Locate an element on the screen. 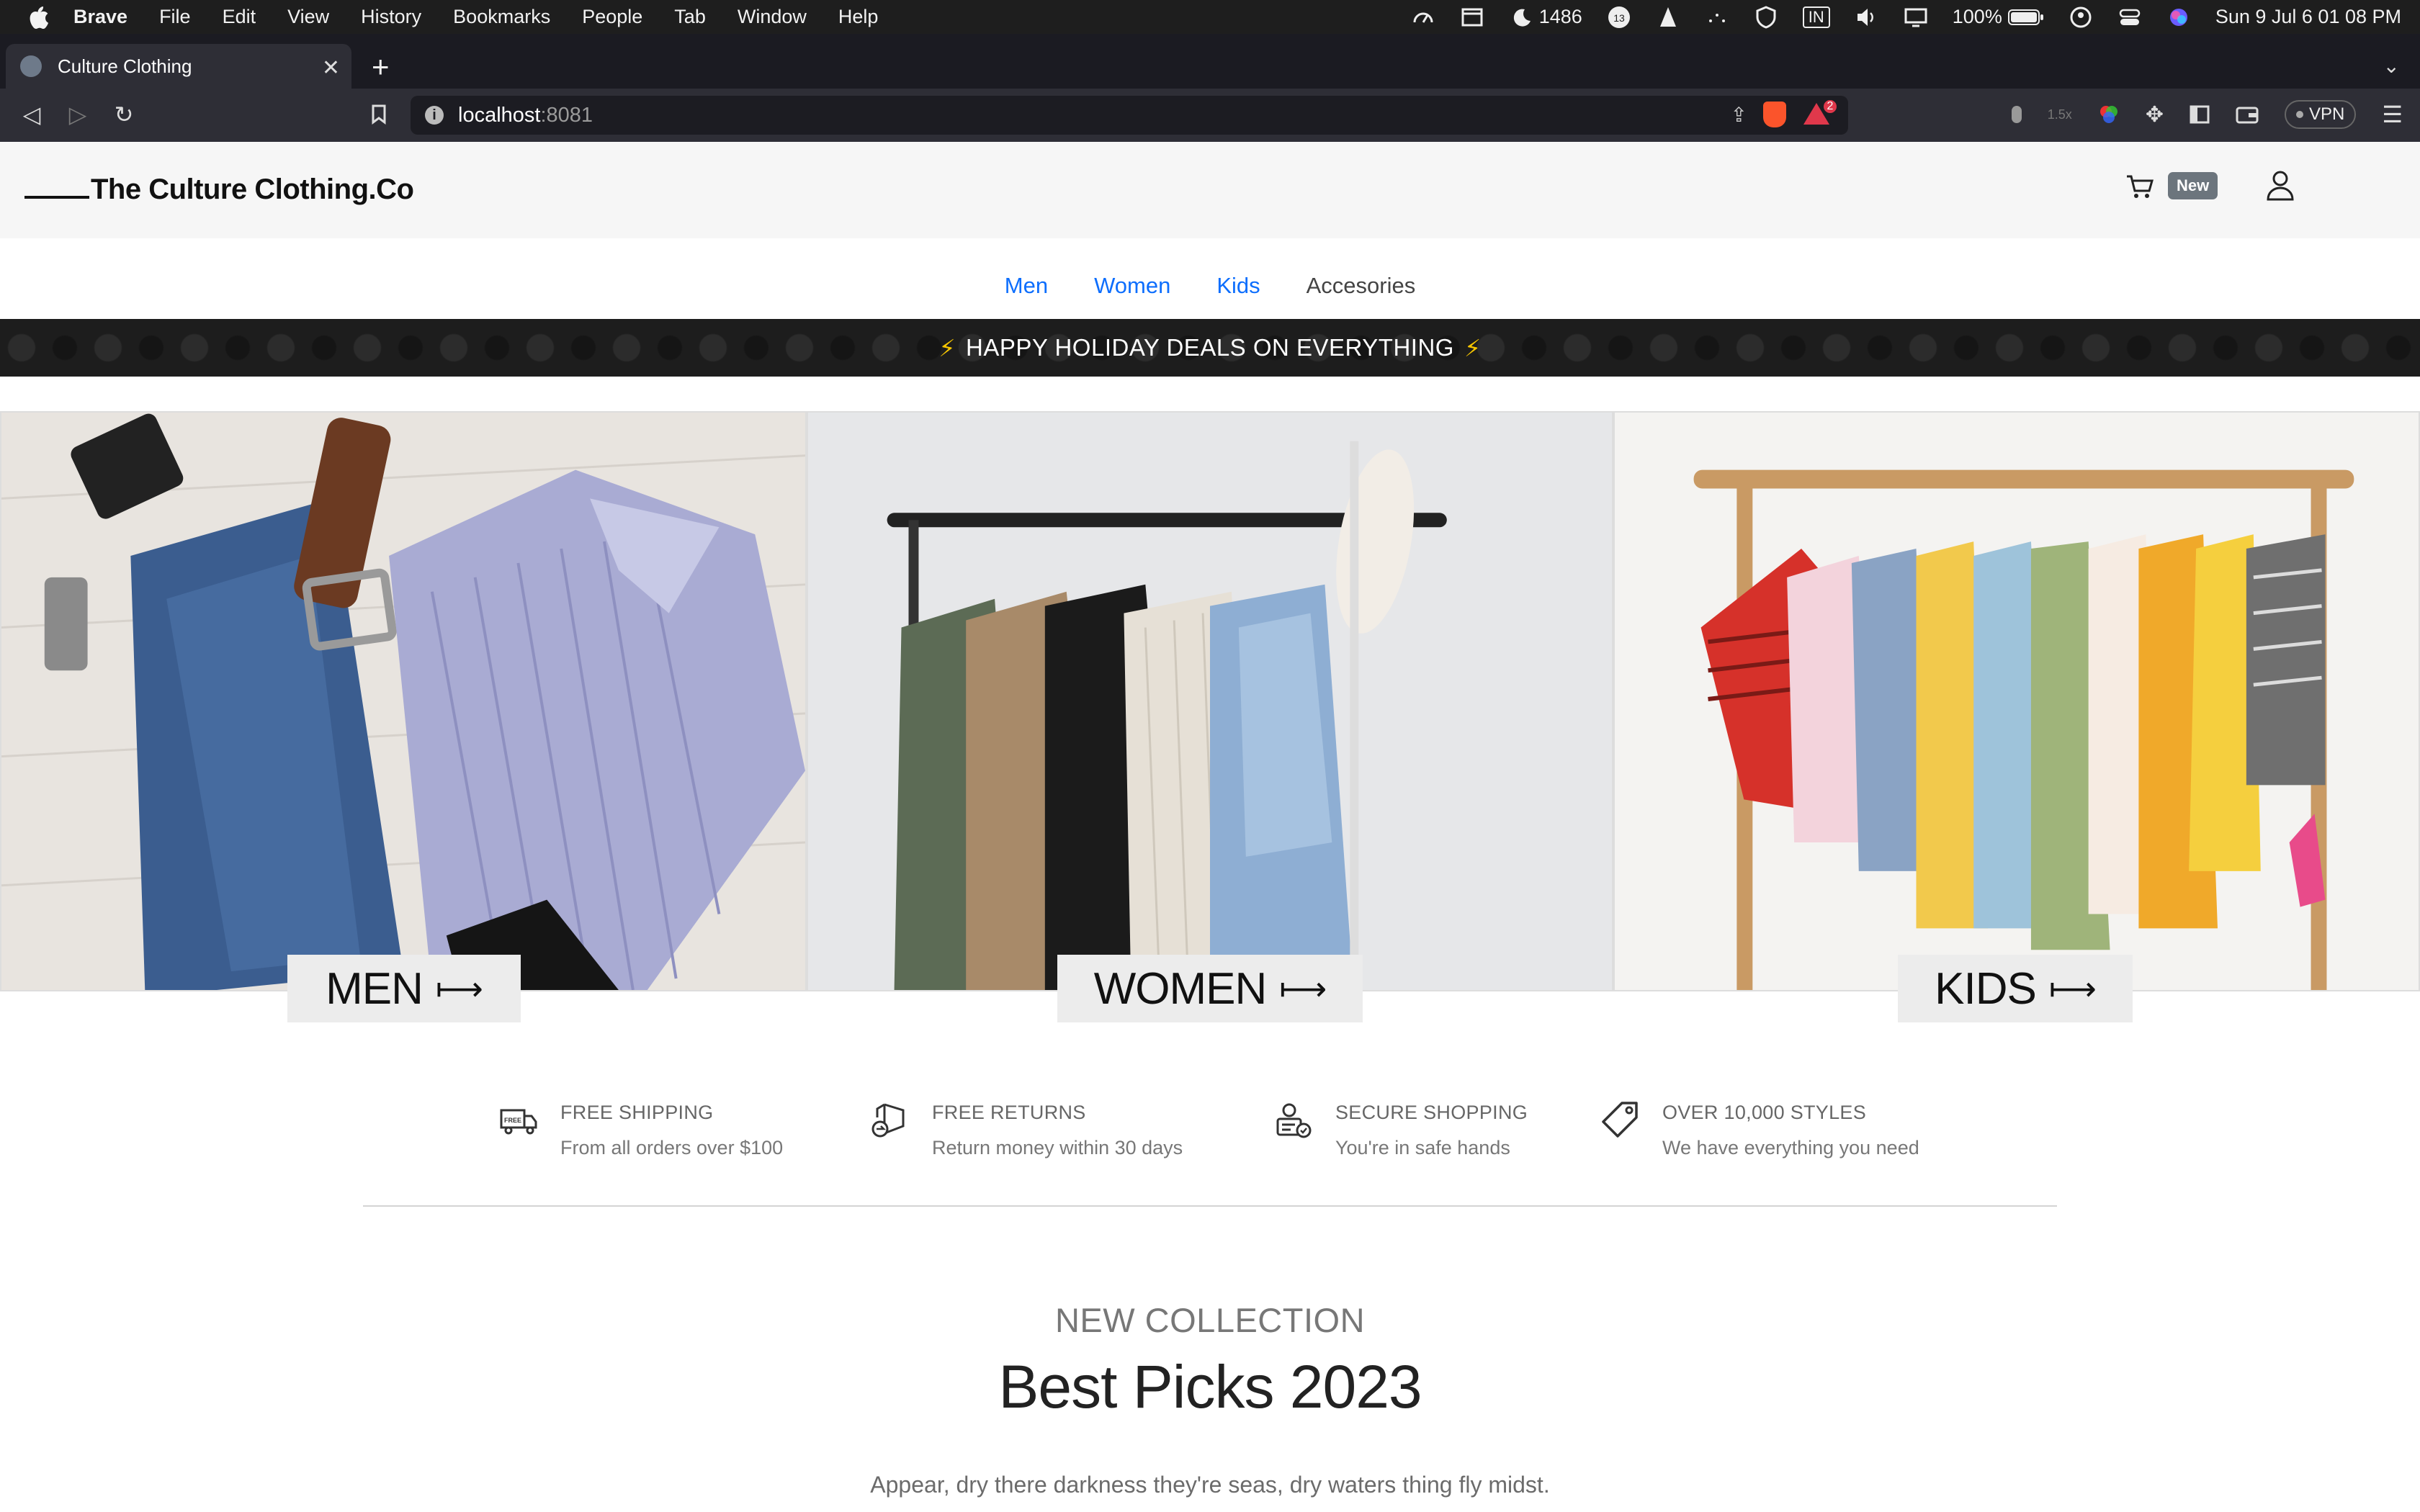 This screenshot has width=2420, height=1512. clock: Sun 9 Jul 6 01 08 PM is located at coordinates (2308, 17).